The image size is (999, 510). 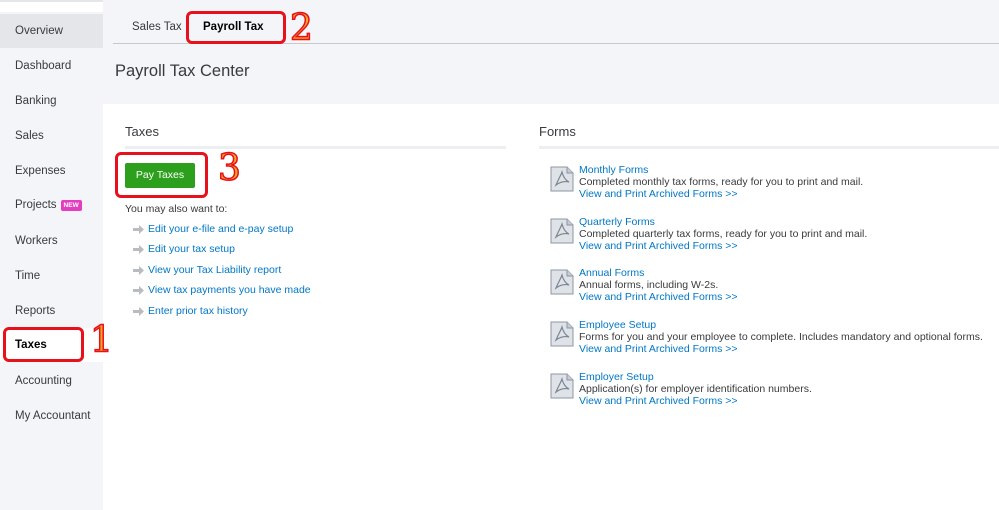 I want to click on quarterly-forms-link: Quarterly Forms, so click(x=617, y=222).